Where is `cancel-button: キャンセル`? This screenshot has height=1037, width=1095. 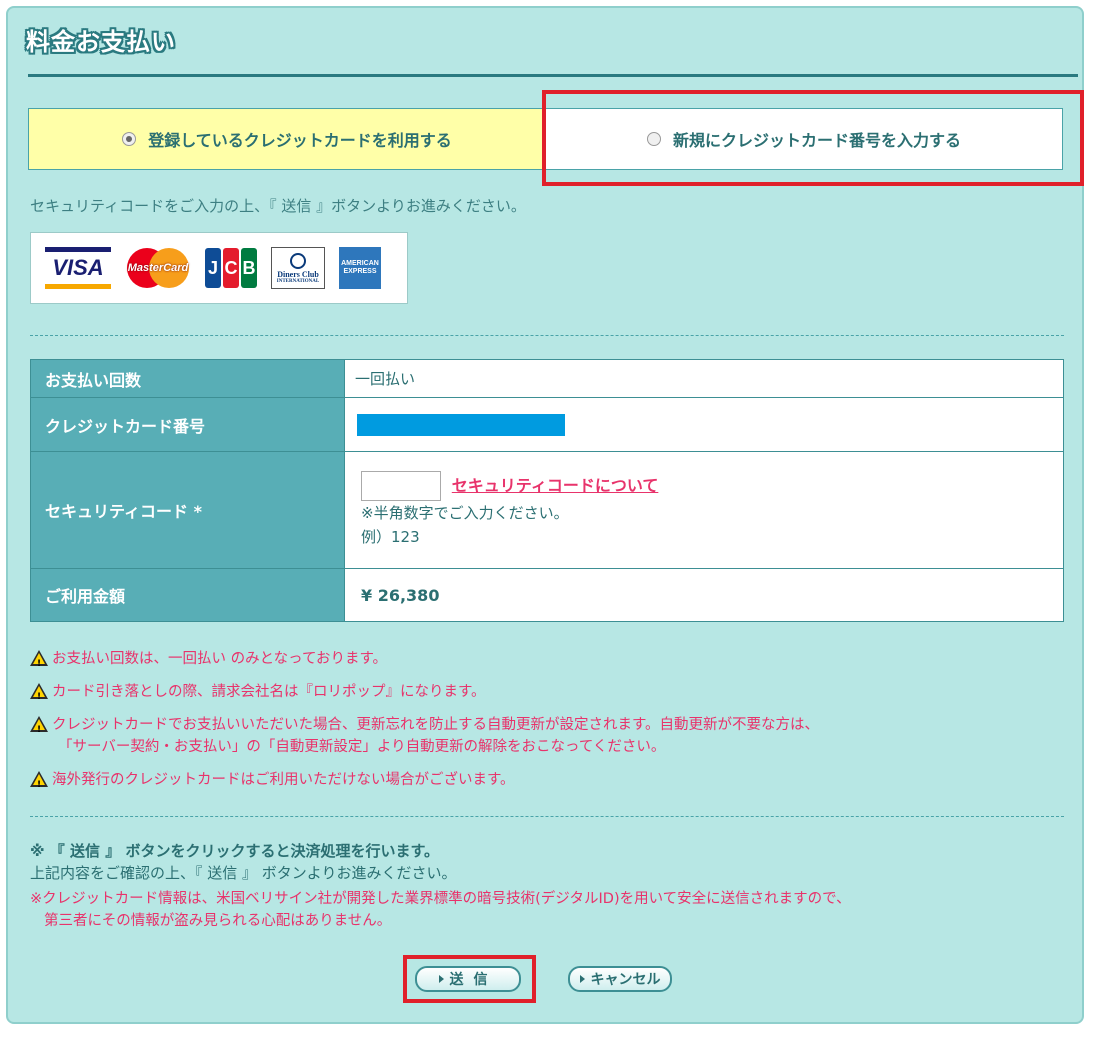 cancel-button: キャンセル is located at coordinates (620, 979).